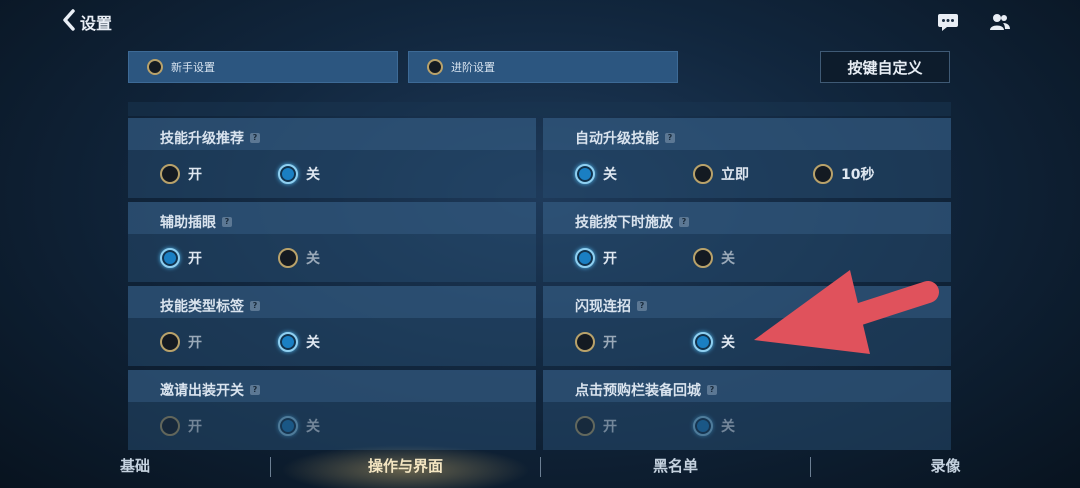 The width and height of the screenshot is (1080, 488). I want to click on bottom-nav: 基础 操作与界面 黑名单 录像, so click(540, 465).